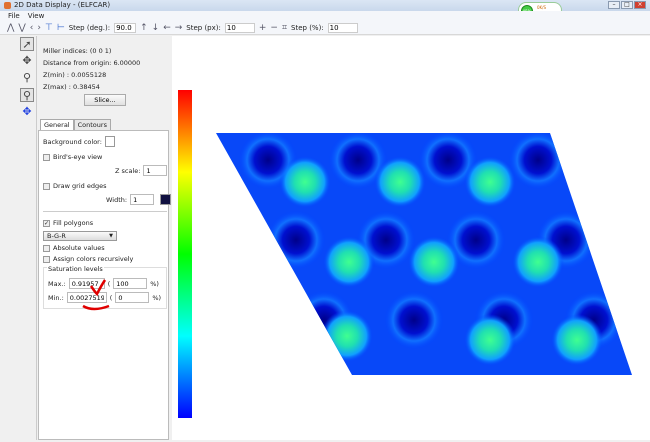 This screenshot has height=442, width=650. What do you see at coordinates (144, 28) in the screenshot?
I see `move-up-icon: ↑` at bounding box center [144, 28].